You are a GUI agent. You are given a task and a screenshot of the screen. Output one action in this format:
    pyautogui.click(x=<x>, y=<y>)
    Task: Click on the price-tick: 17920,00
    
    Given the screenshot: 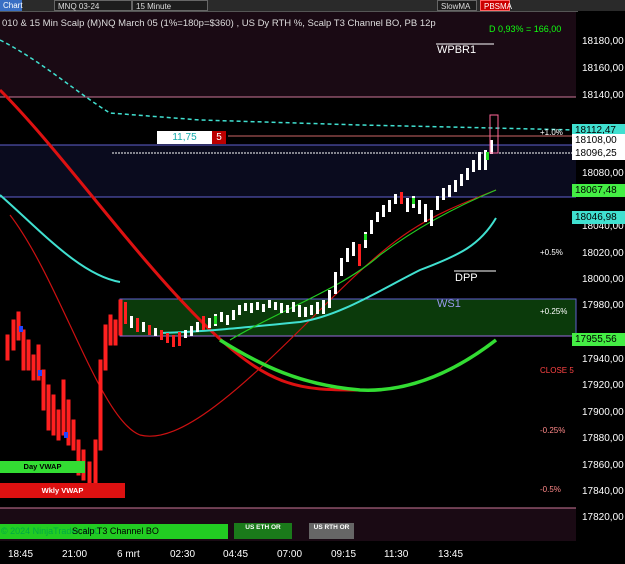 What is the action you would take?
    pyautogui.click(x=603, y=385)
    